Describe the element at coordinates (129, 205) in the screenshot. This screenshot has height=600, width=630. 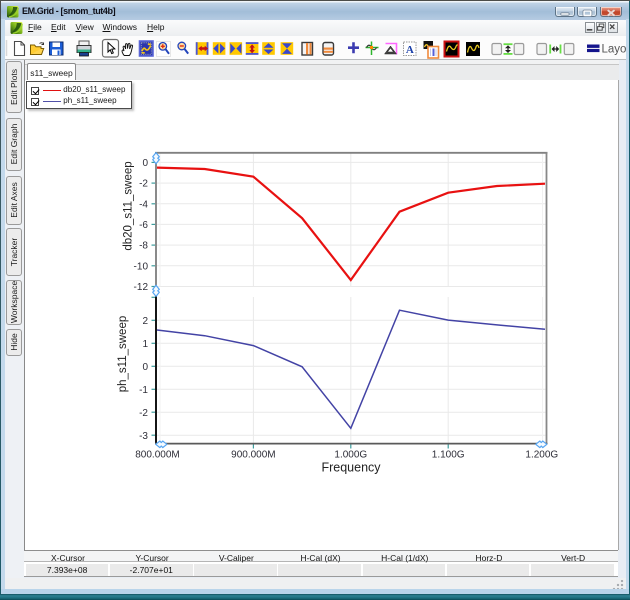
I see `svg-text: db20_s11_sweep` at that location.